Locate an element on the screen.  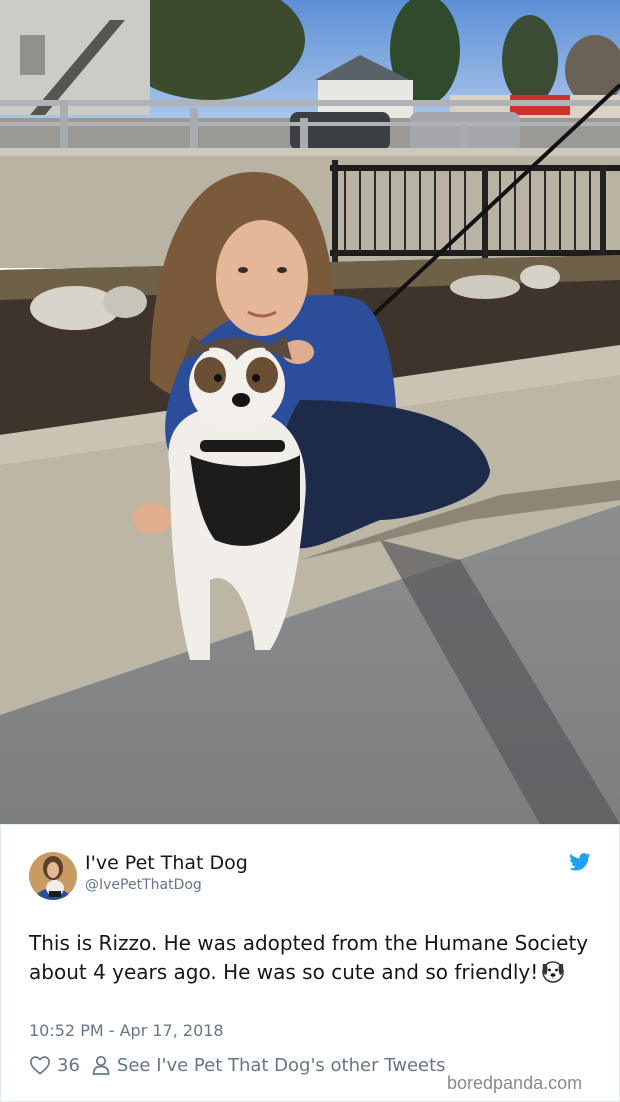
display-name: I've Pet That Dog is located at coordinates (166, 863).